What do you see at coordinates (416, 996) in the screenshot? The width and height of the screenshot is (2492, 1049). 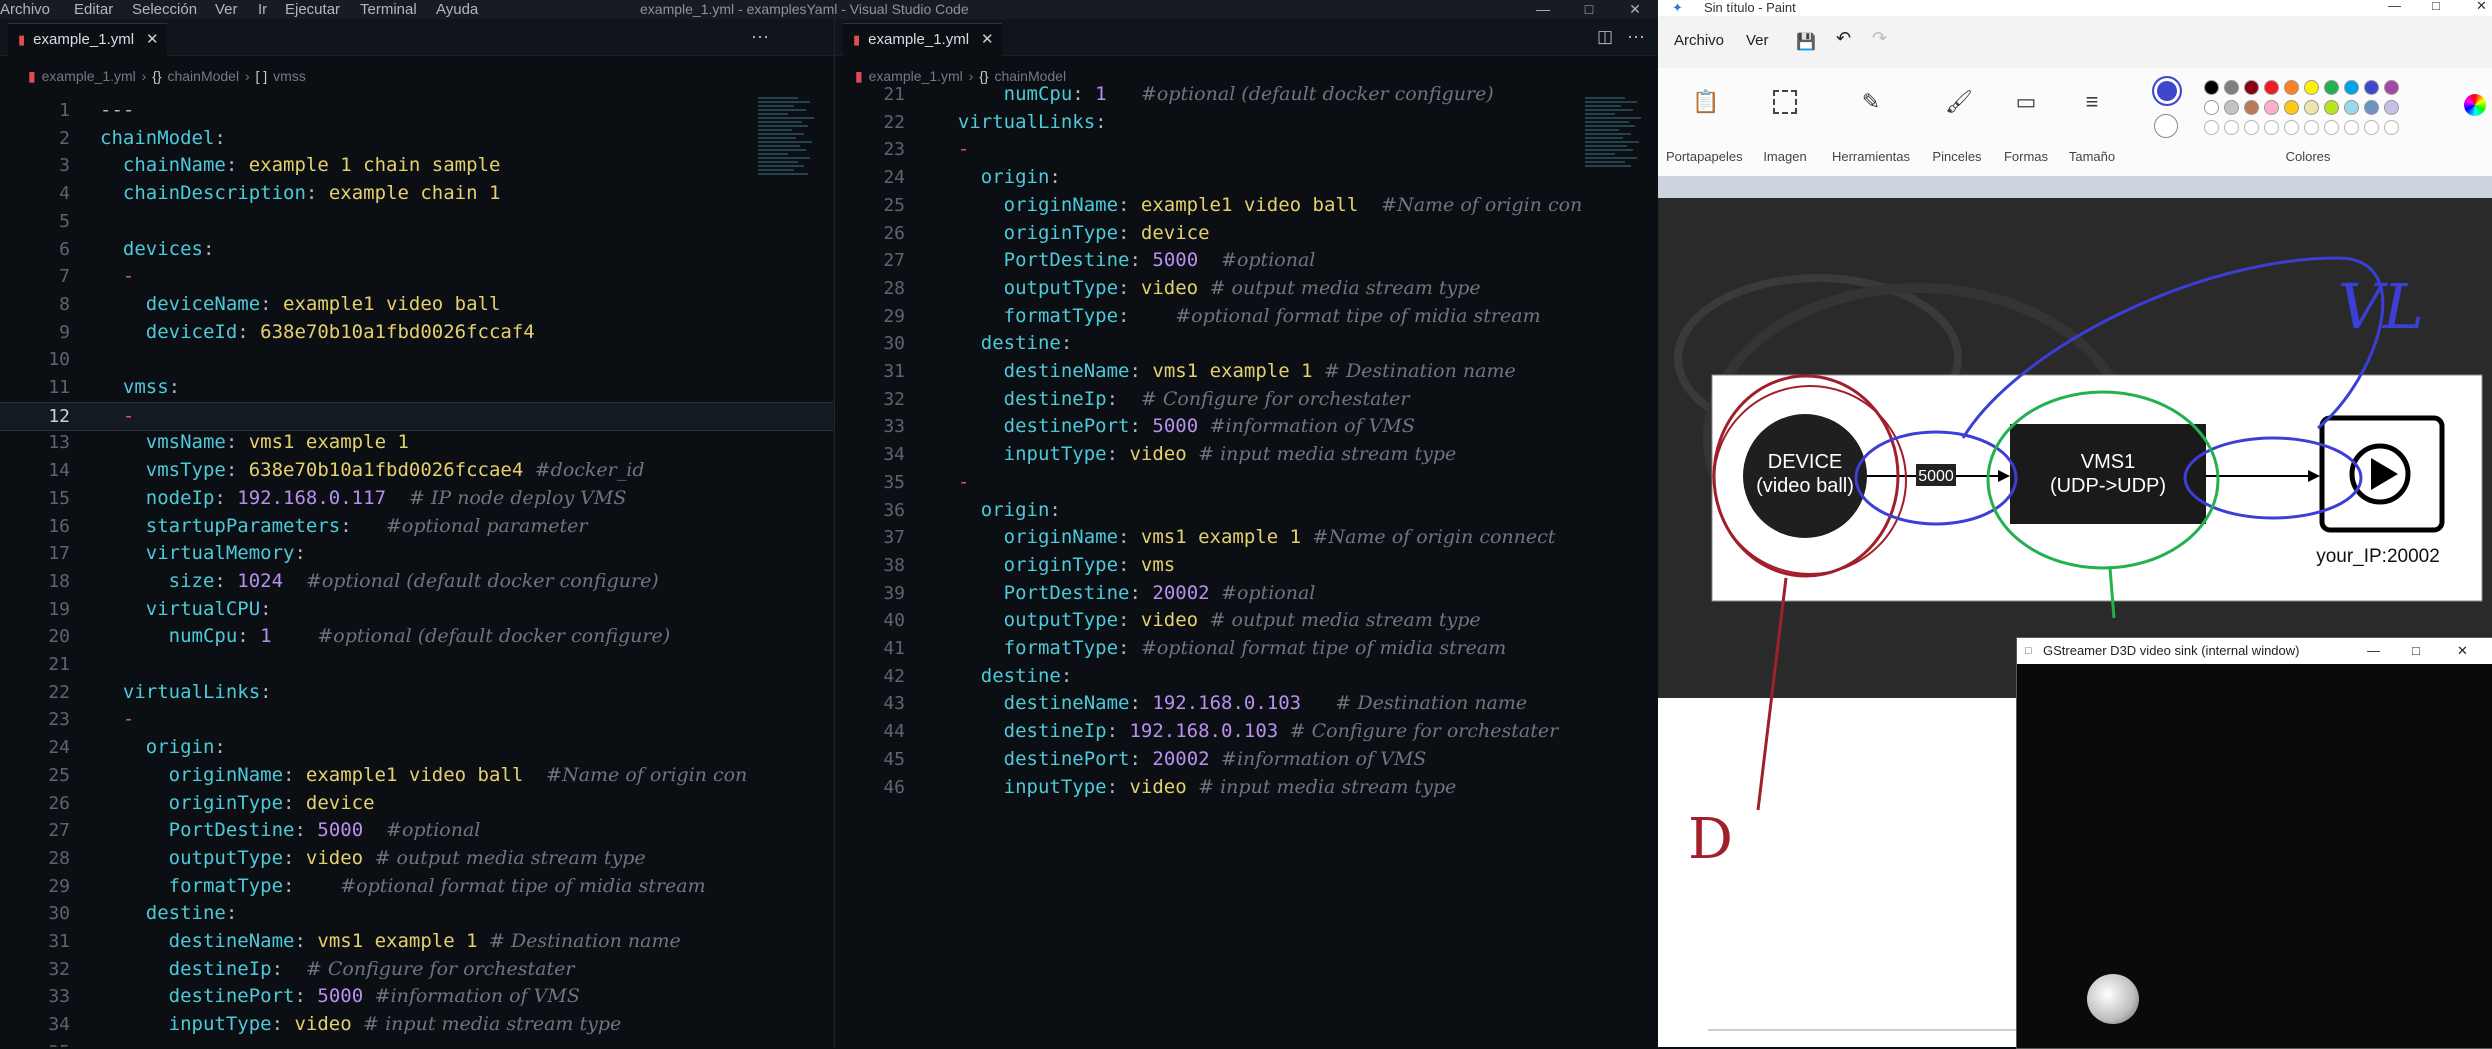 I see `code-line: 33 destinePort: 5000 #information of VMS` at bounding box center [416, 996].